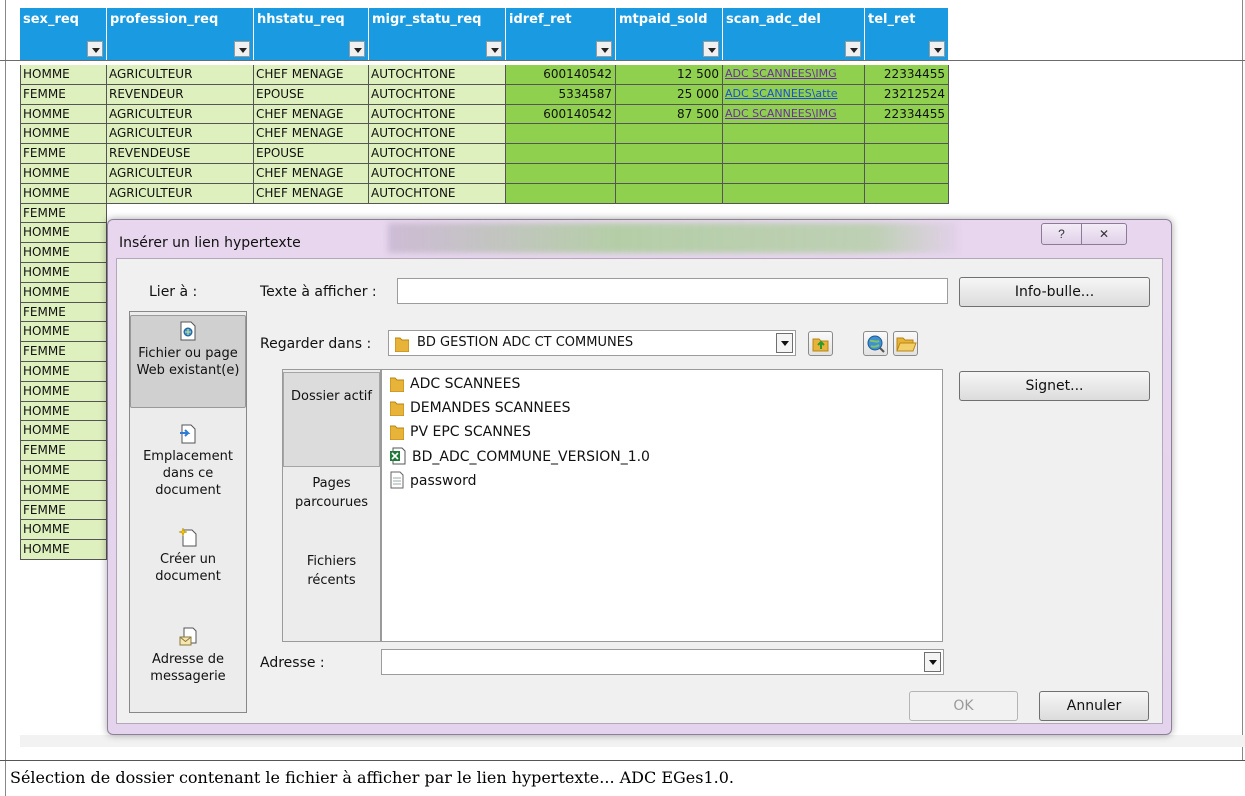 The width and height of the screenshot is (1245, 796). I want to click on list-item: DEMANDES SCANNEES, so click(479, 409).